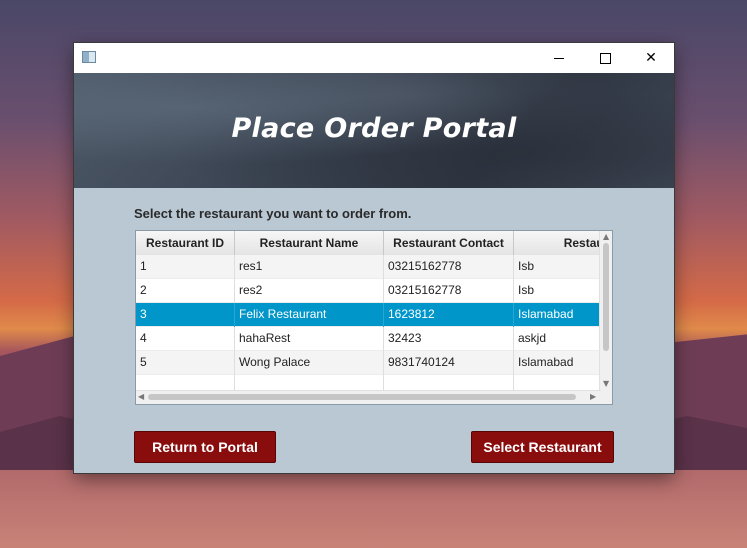 The width and height of the screenshot is (747, 548). I want to click on maximize-button, so click(605, 58).